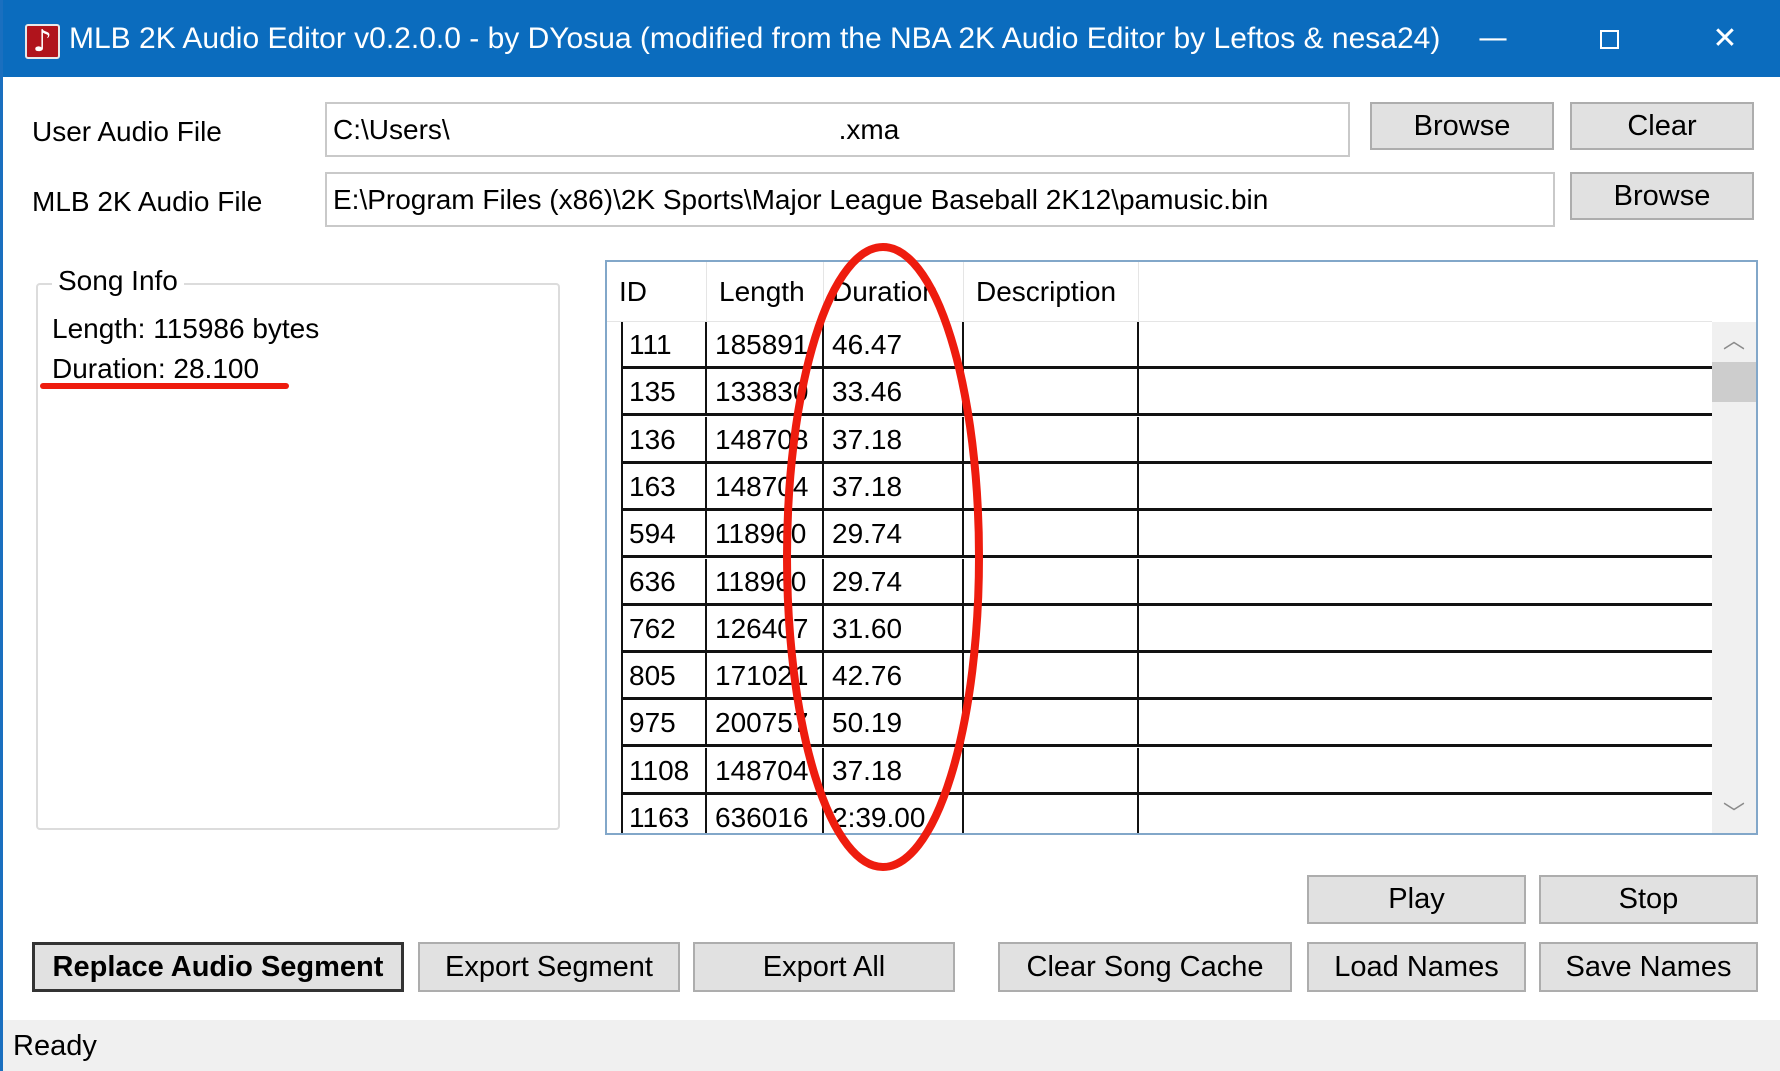 The width and height of the screenshot is (1780, 1071). What do you see at coordinates (664, 344) in the screenshot?
I see `cell-id: 111` at bounding box center [664, 344].